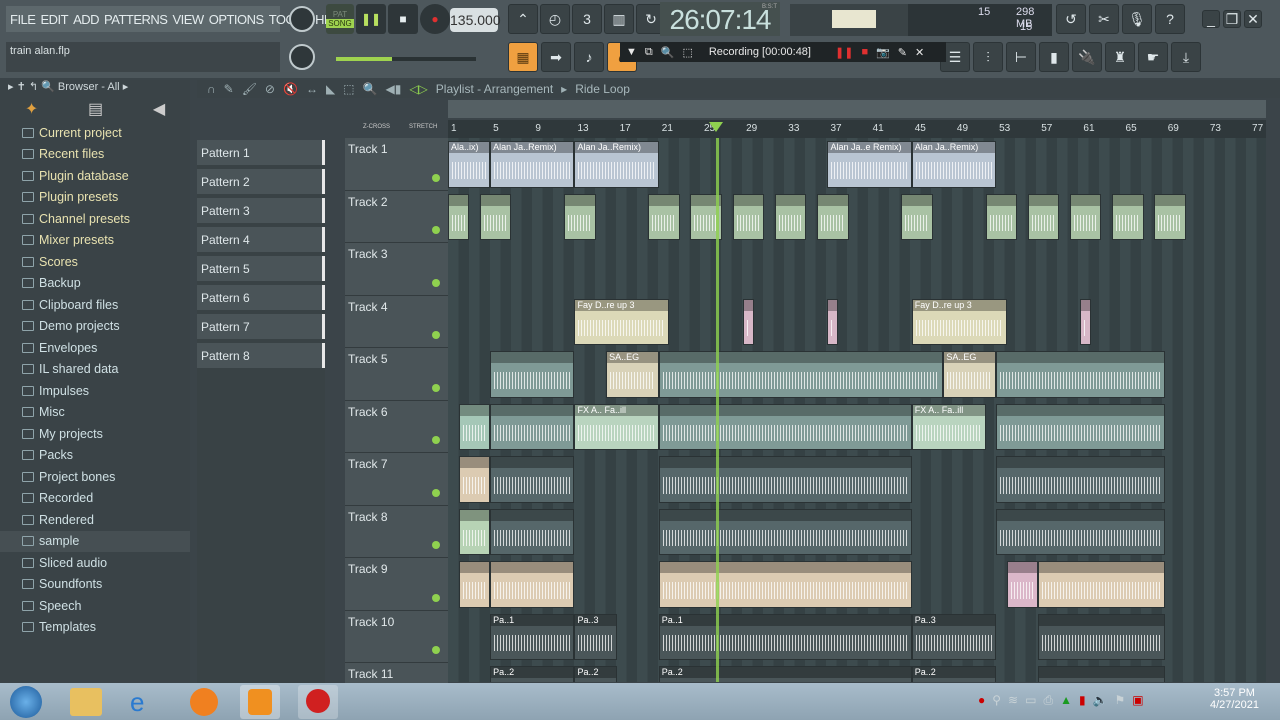  I want to click on track-header: Track 2, so click(396, 216).